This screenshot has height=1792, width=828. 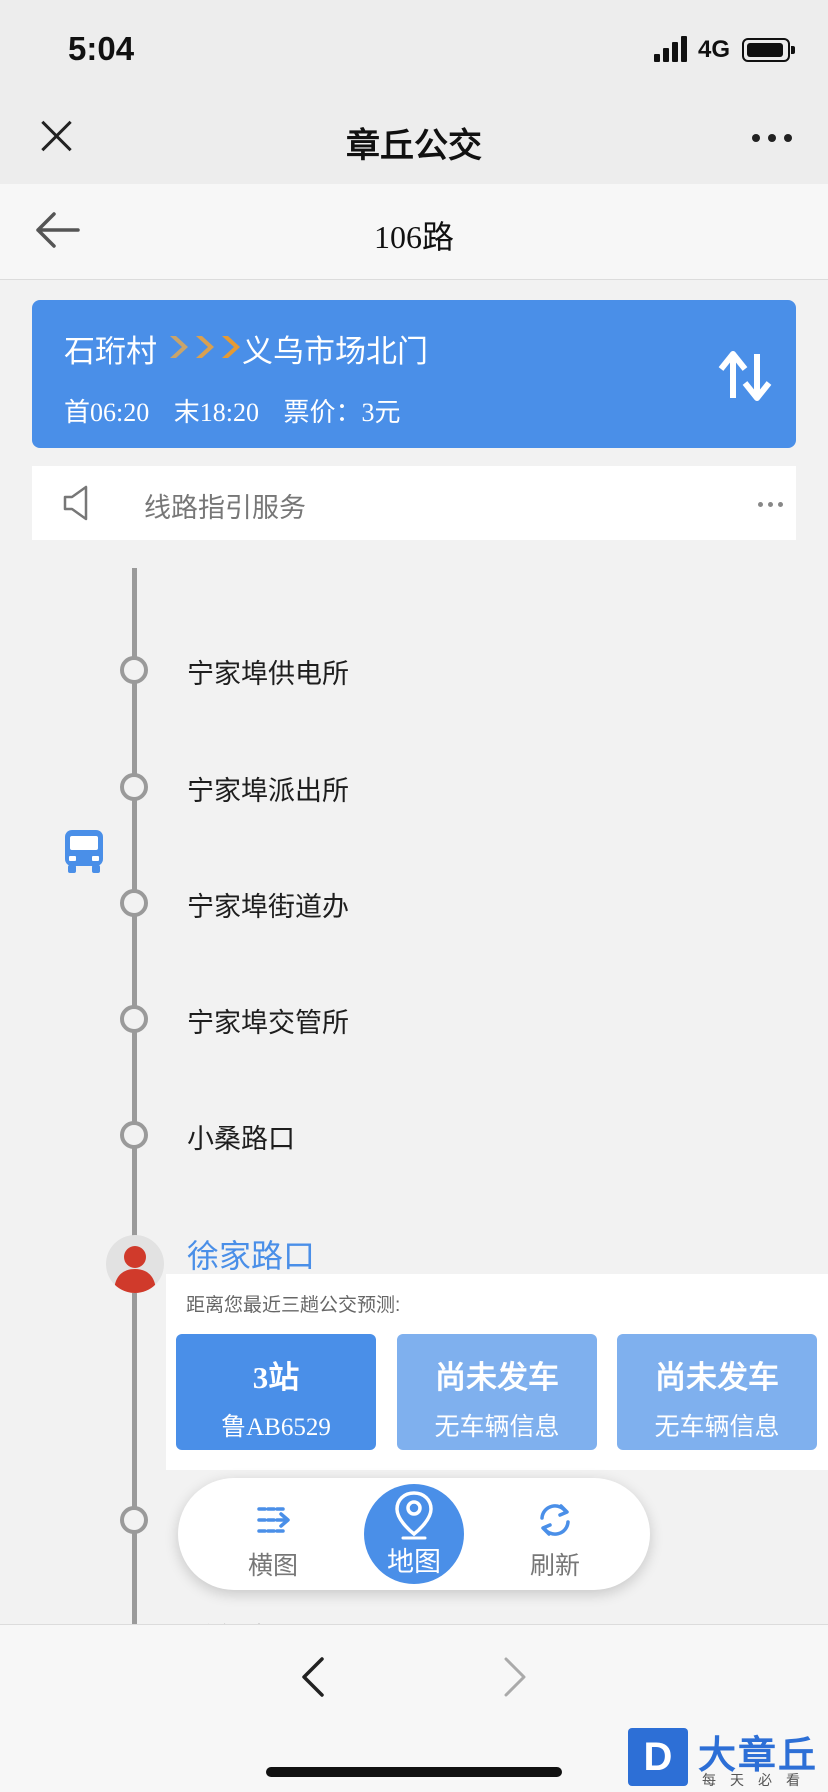 What do you see at coordinates (313, 1677) in the screenshot?
I see `chevron-left-icon` at bounding box center [313, 1677].